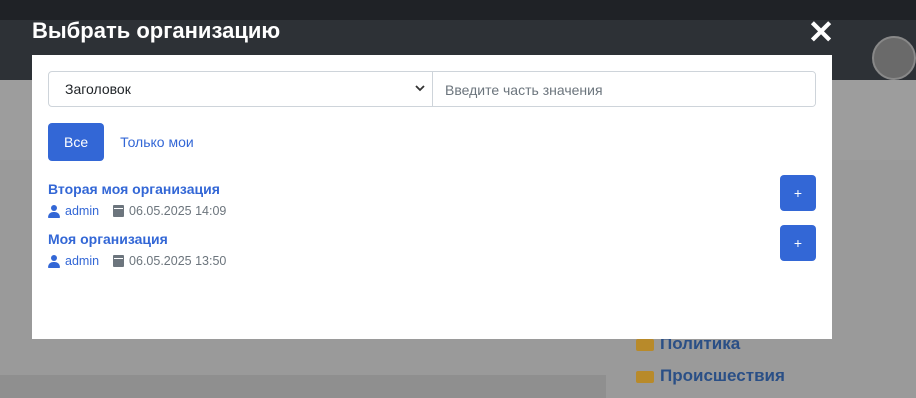  I want to click on filter-row: Заголовок, so click(432, 89).